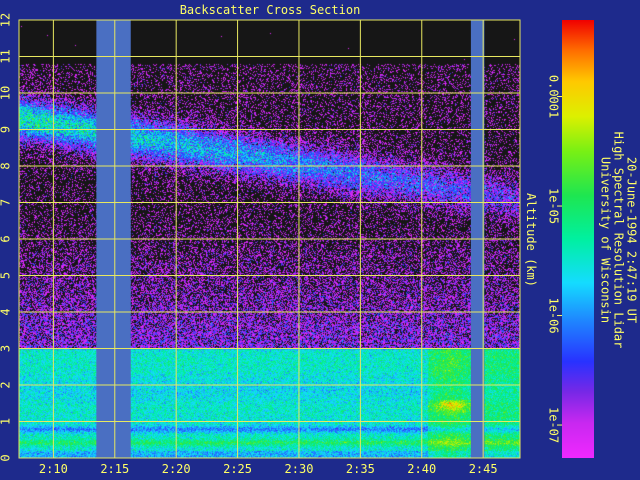 The height and width of the screenshot is (480, 640). Describe the element at coordinates (270, 10) in the screenshot. I see `chart-title: Backscatter Cross Section` at that location.